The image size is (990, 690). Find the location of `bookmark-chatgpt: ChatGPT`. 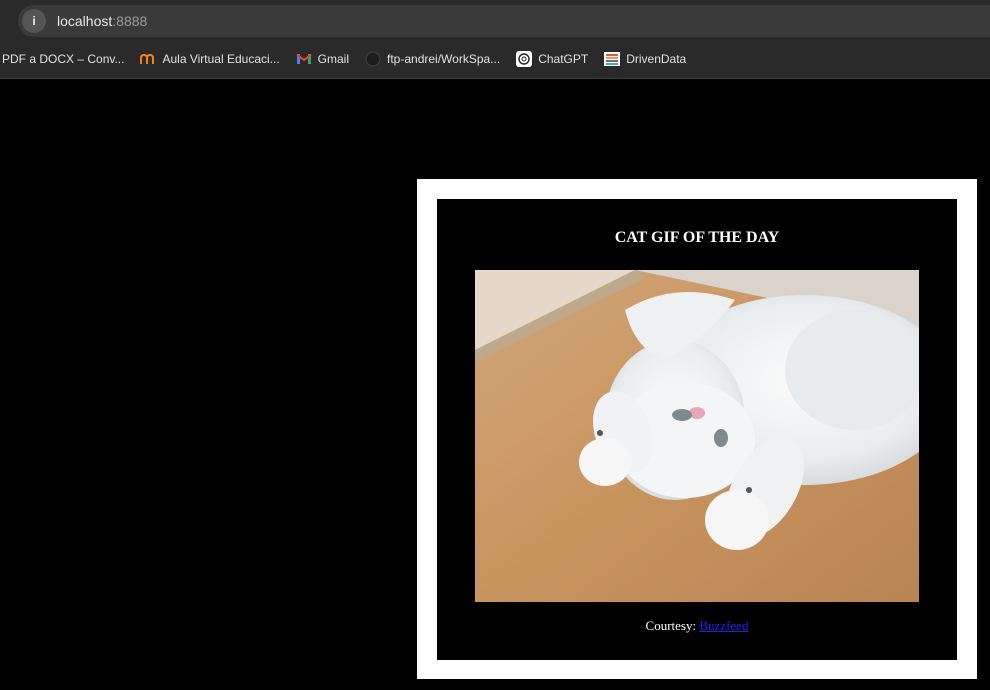

bookmark-chatgpt: ChatGPT is located at coordinates (552, 59).